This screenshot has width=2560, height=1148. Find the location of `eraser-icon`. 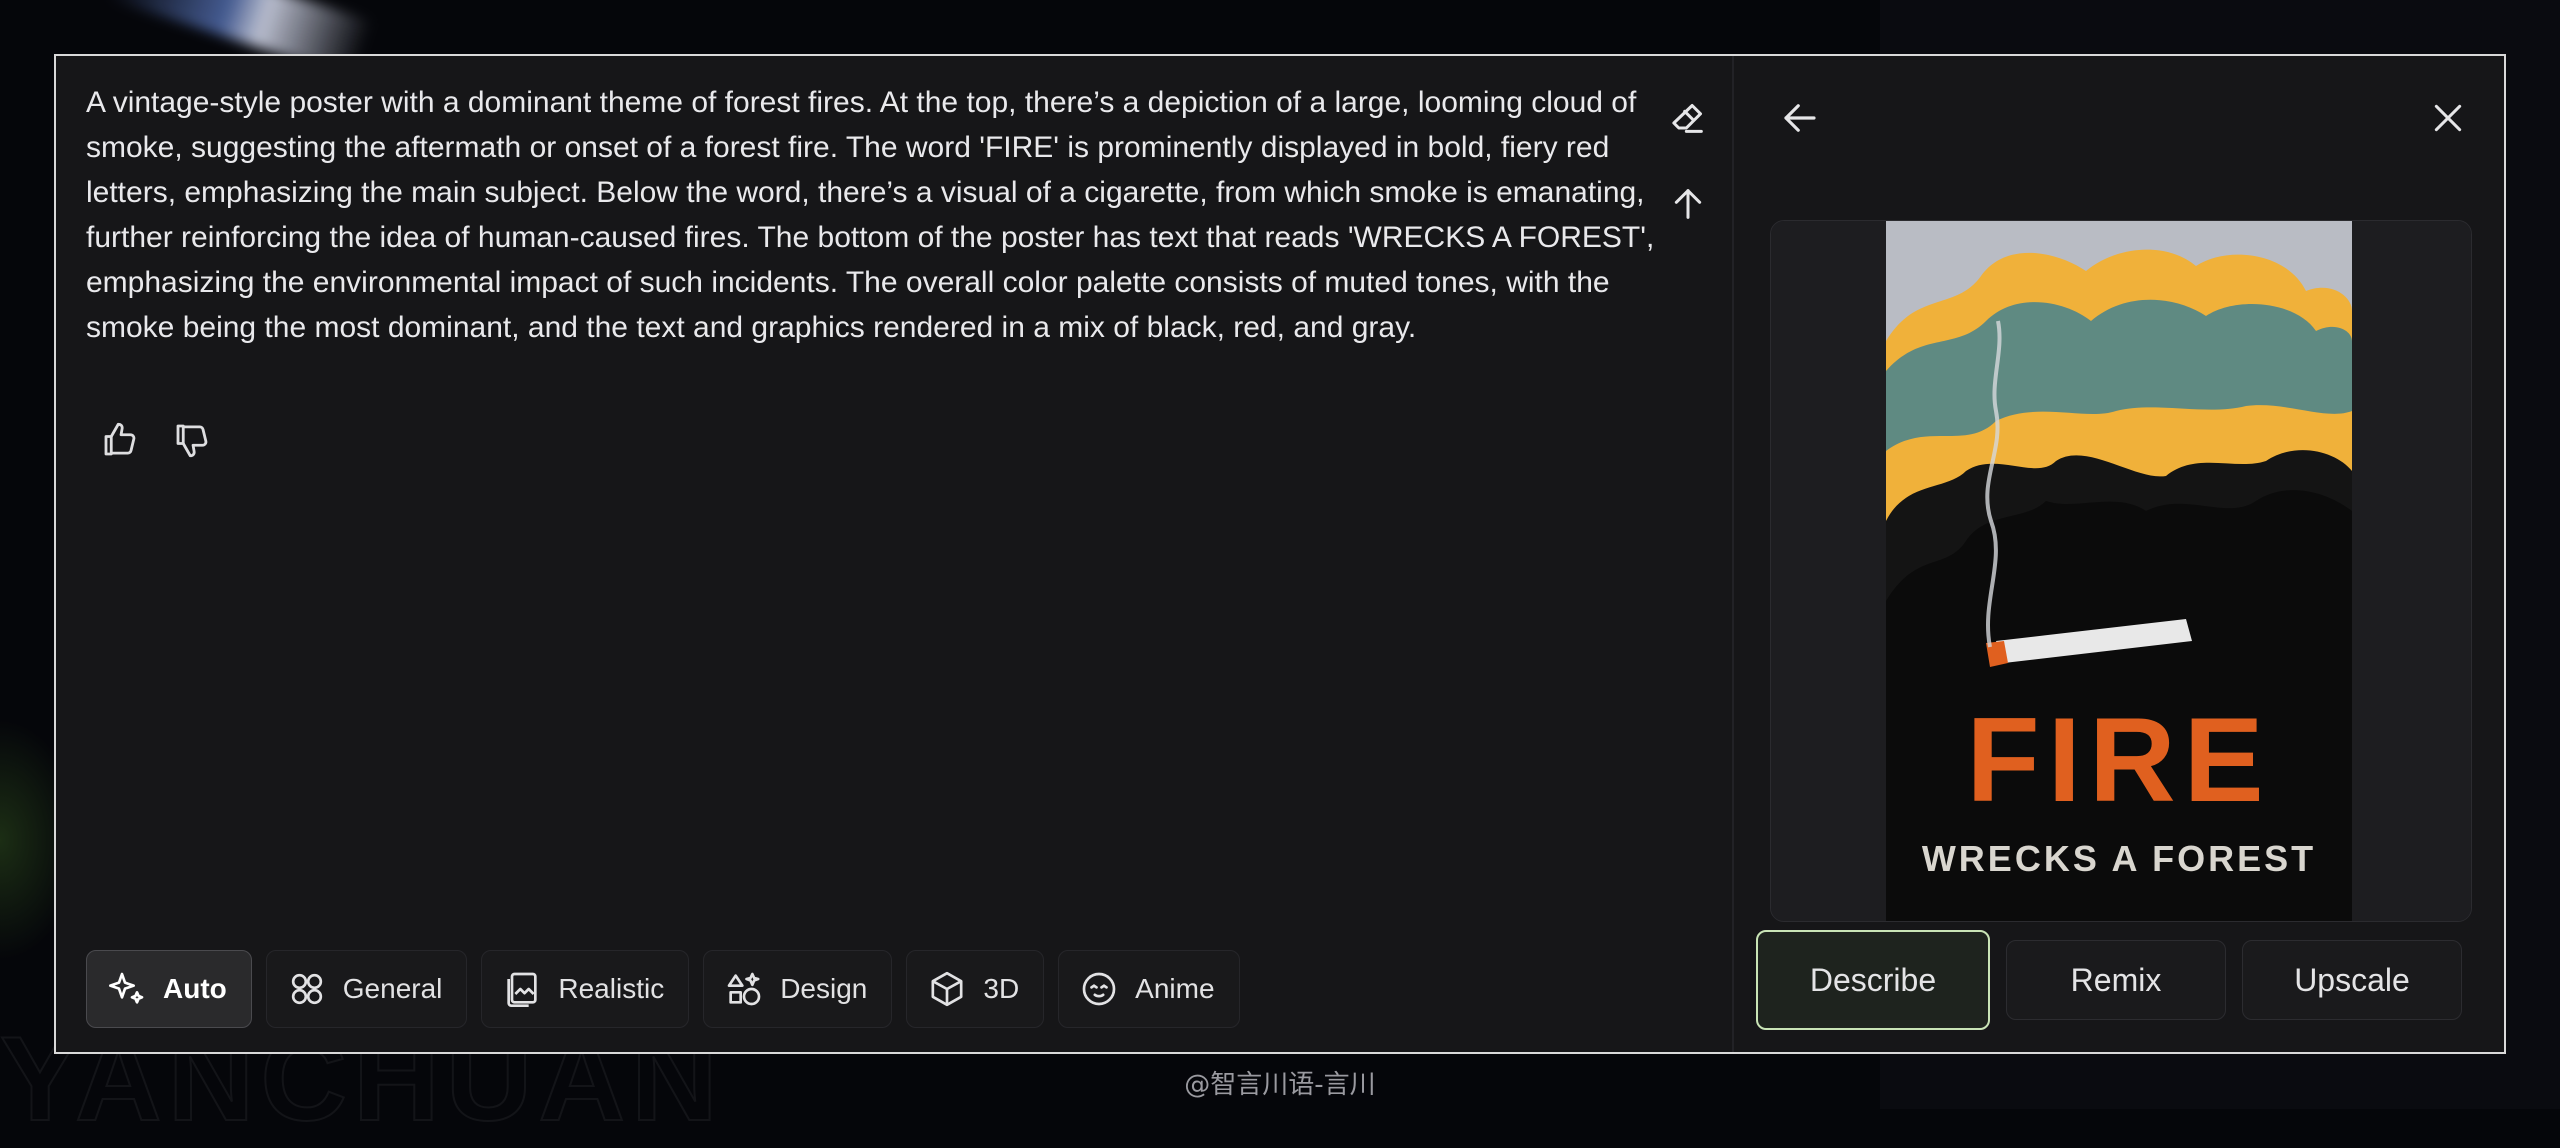

eraser-icon is located at coordinates (1688, 118).